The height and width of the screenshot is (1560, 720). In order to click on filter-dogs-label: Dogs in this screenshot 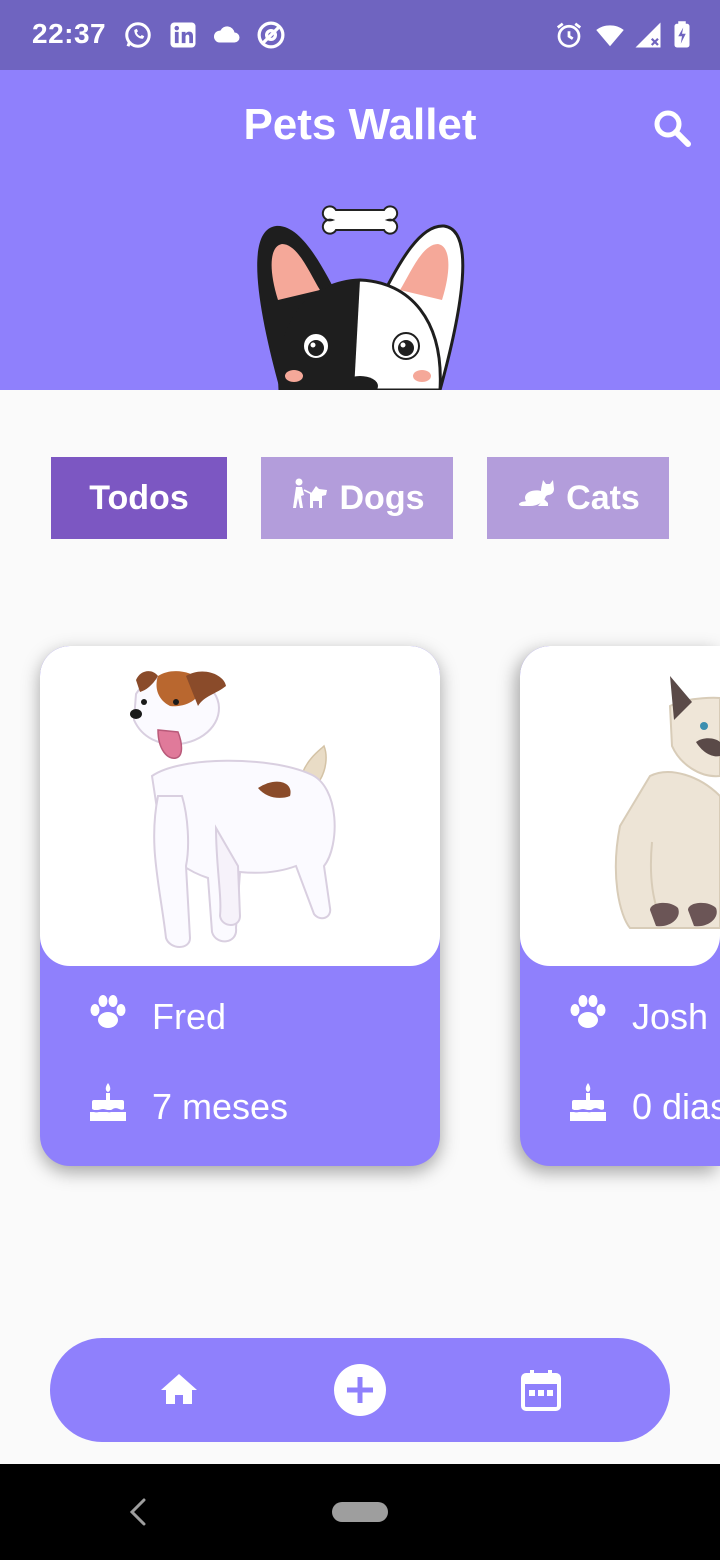, I will do `click(382, 497)`.